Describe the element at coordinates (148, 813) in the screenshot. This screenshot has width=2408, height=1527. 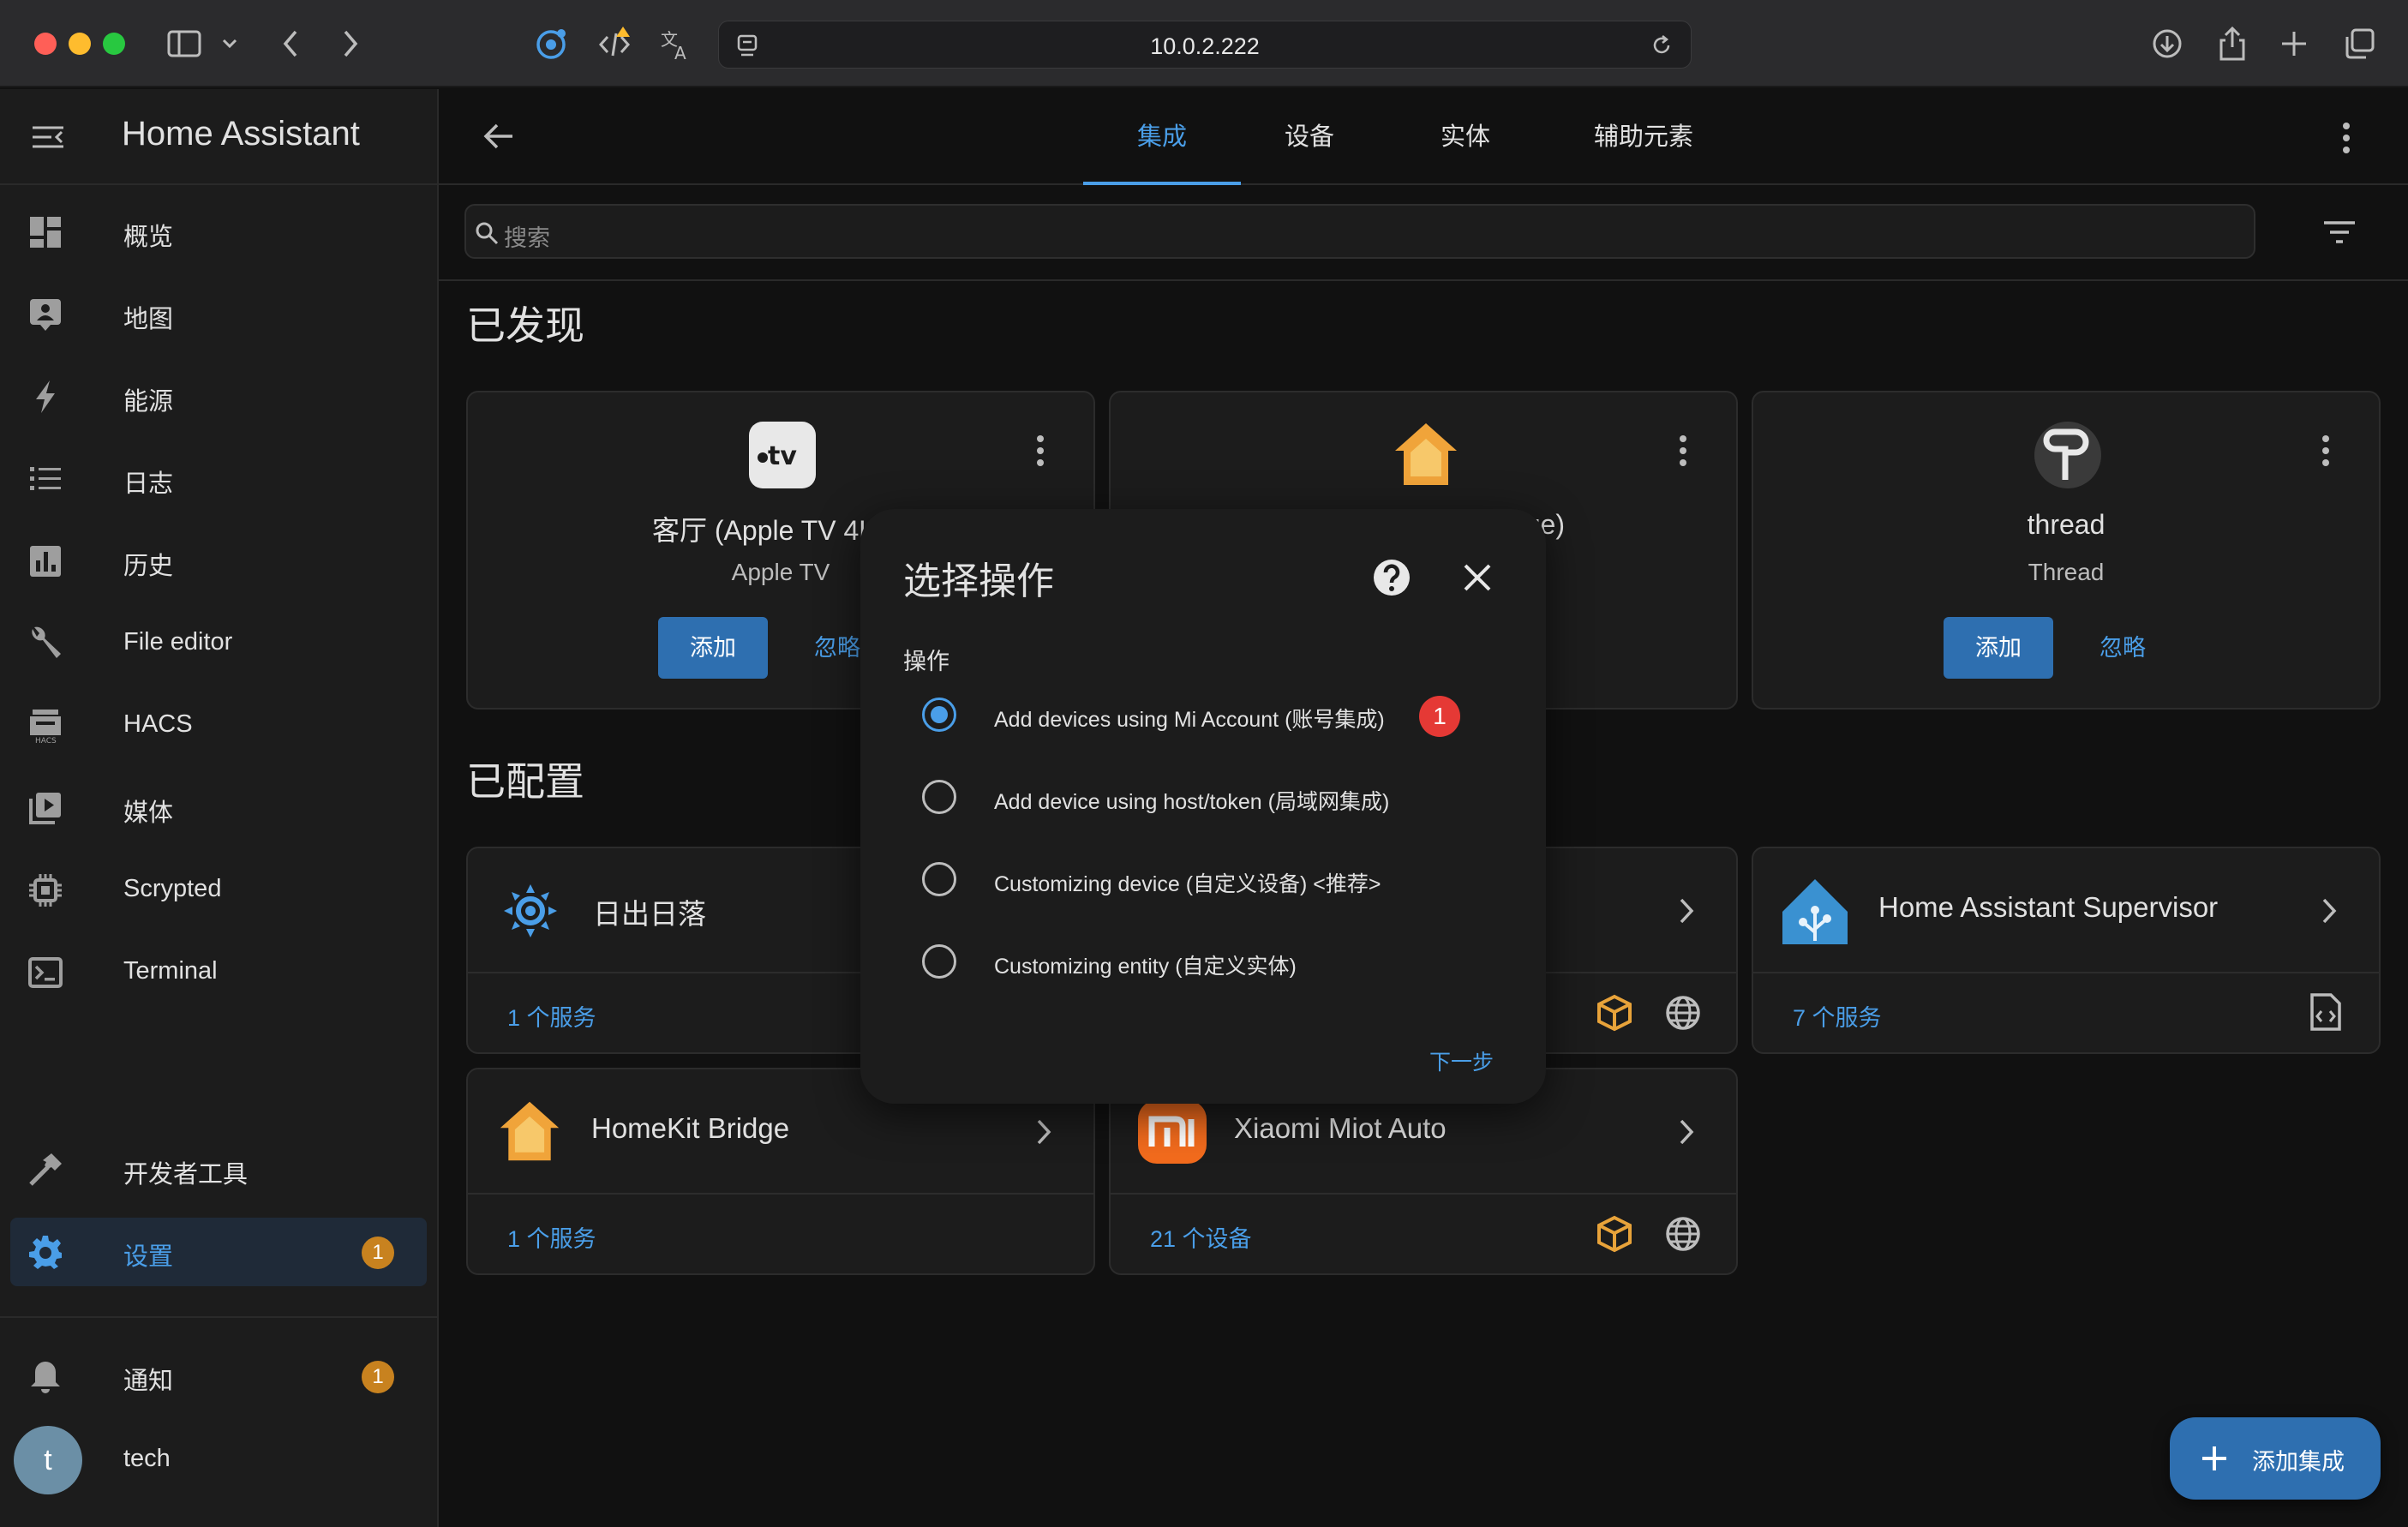
I see `sidebar-item-label: 媒体` at that location.